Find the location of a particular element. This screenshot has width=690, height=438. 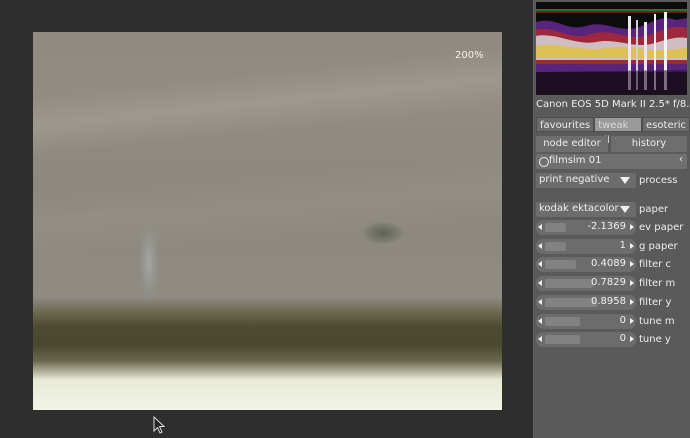

filter-c-slider: 0.4089 is located at coordinates (586, 265).